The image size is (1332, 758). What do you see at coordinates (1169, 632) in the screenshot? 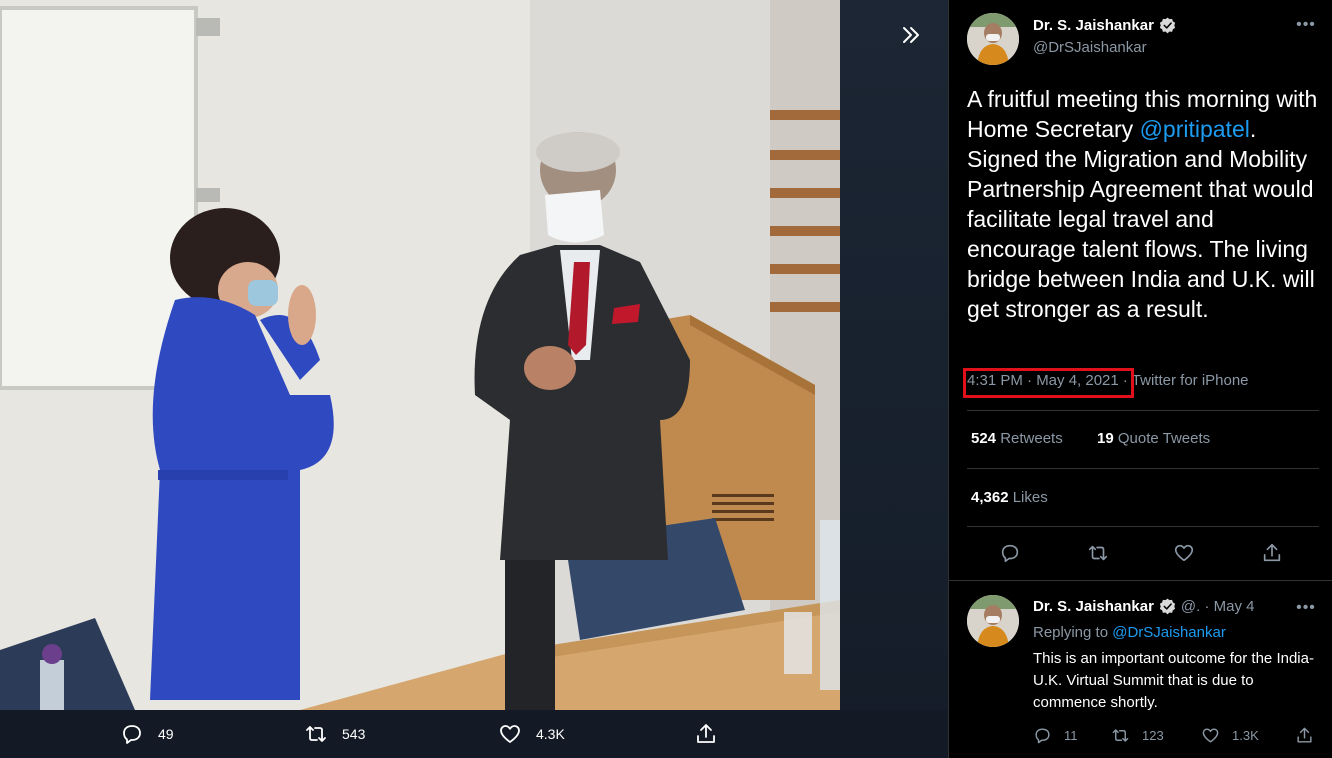
I see `replying-to-link: @DrSJaishankar` at bounding box center [1169, 632].